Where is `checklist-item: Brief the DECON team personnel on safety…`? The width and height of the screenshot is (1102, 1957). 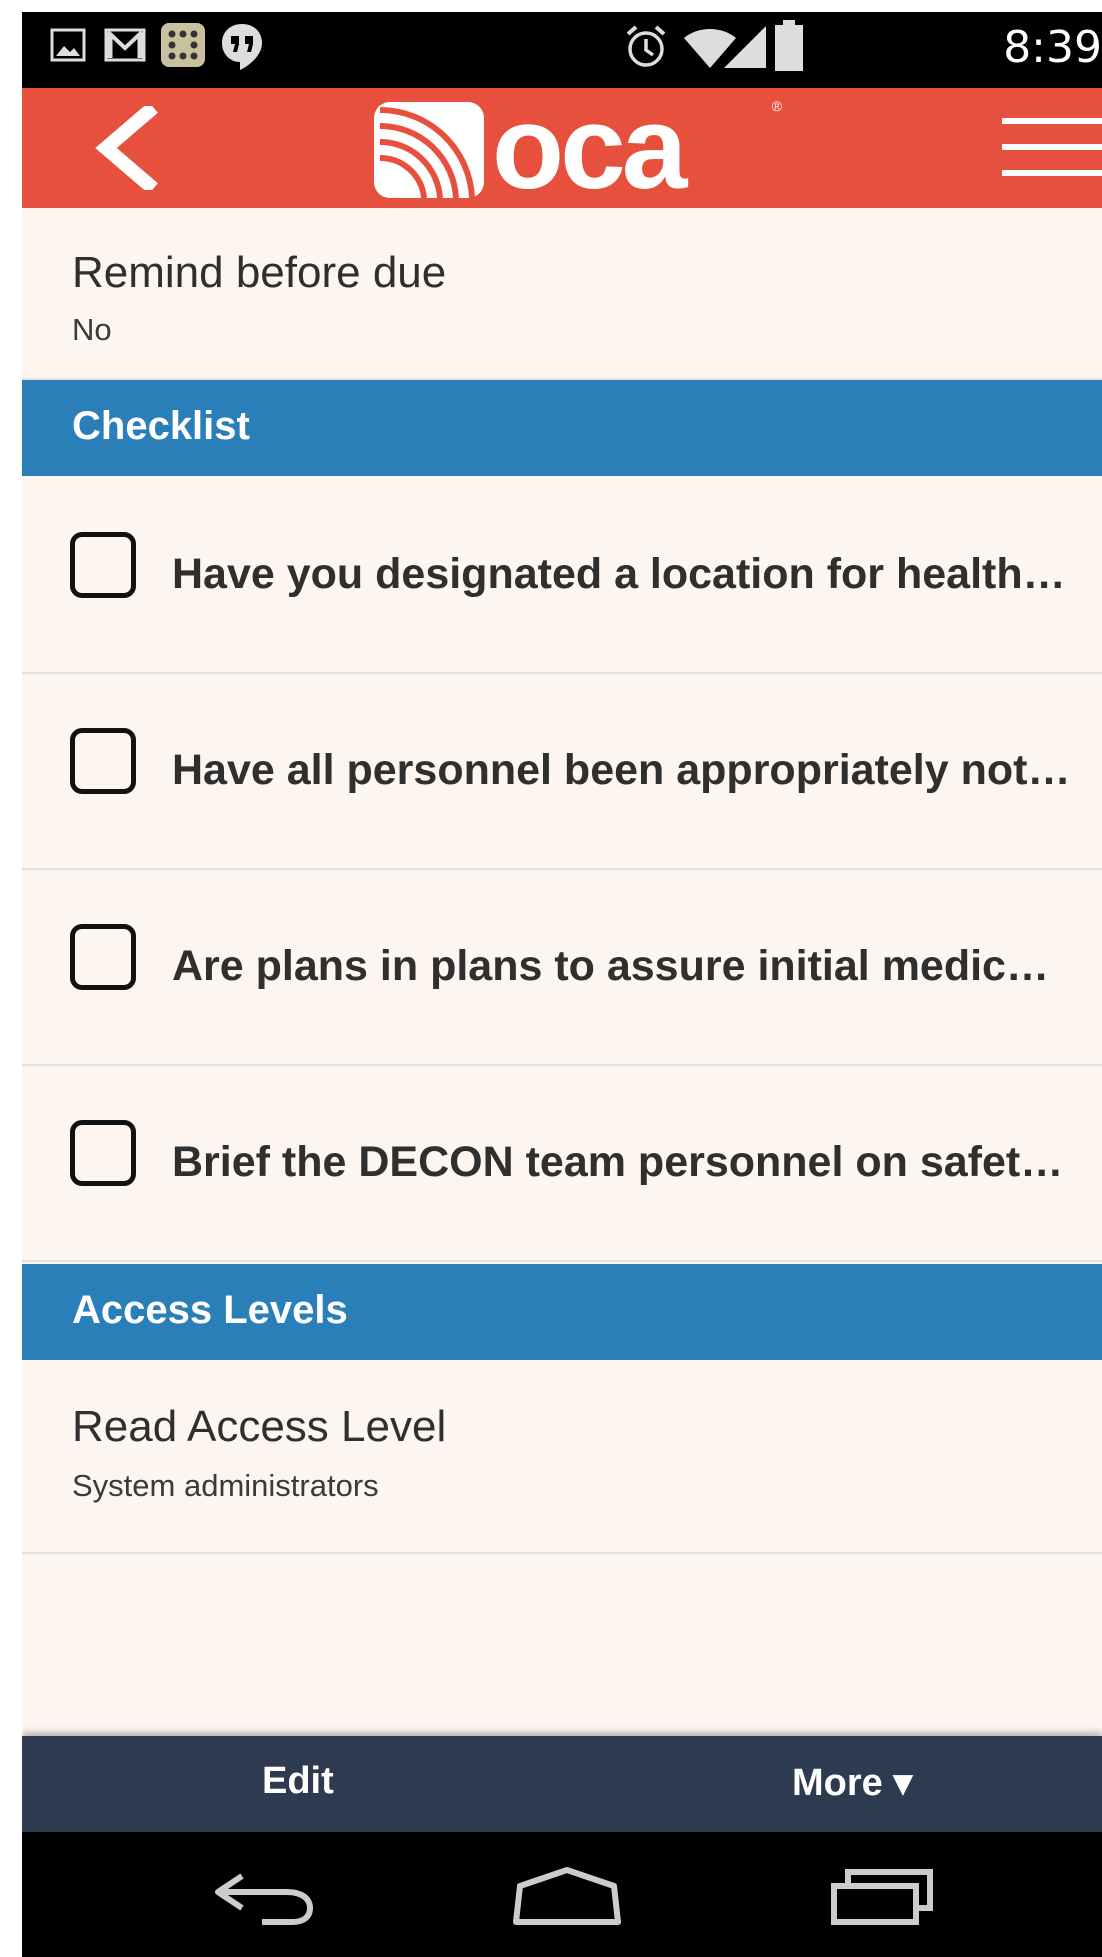
checklist-item: Brief the DECON team personnel on safety… is located at coordinates (562, 1164).